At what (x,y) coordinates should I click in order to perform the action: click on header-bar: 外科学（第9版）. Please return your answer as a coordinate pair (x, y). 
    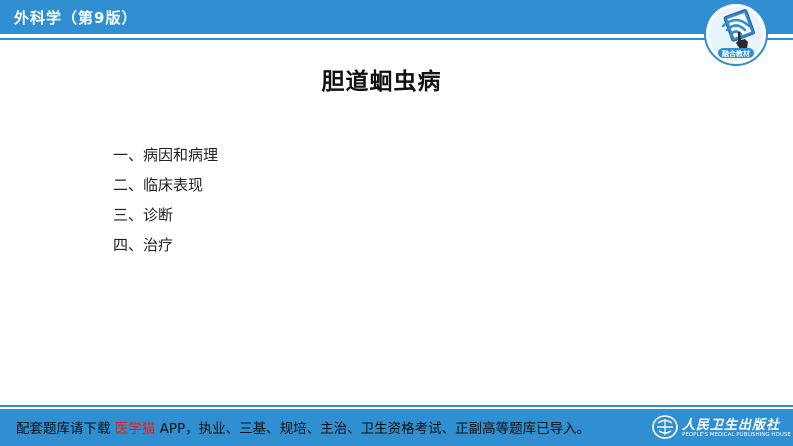
    Looking at the image, I should click on (396, 17).